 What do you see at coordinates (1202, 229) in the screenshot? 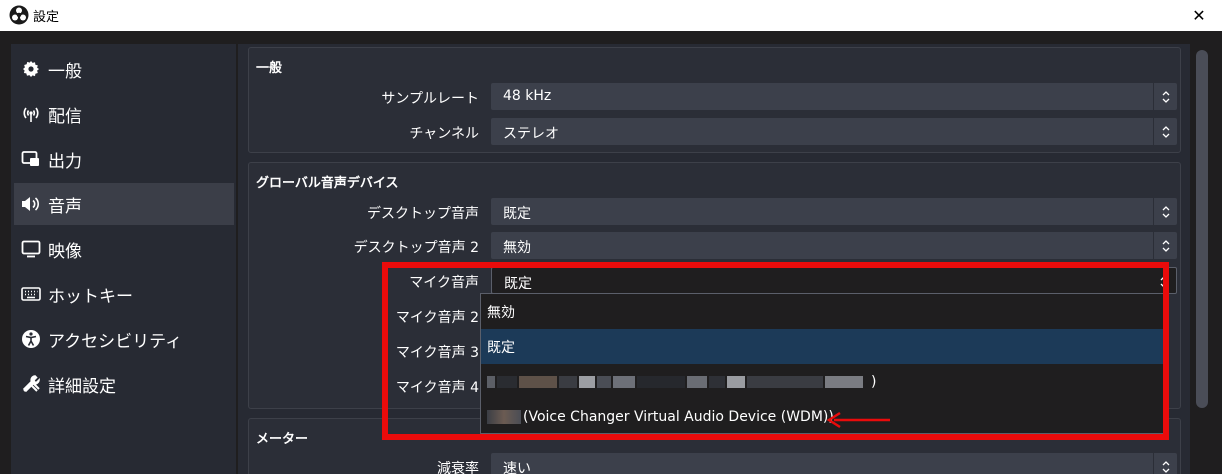
I see `scrollbar-thumb` at bounding box center [1202, 229].